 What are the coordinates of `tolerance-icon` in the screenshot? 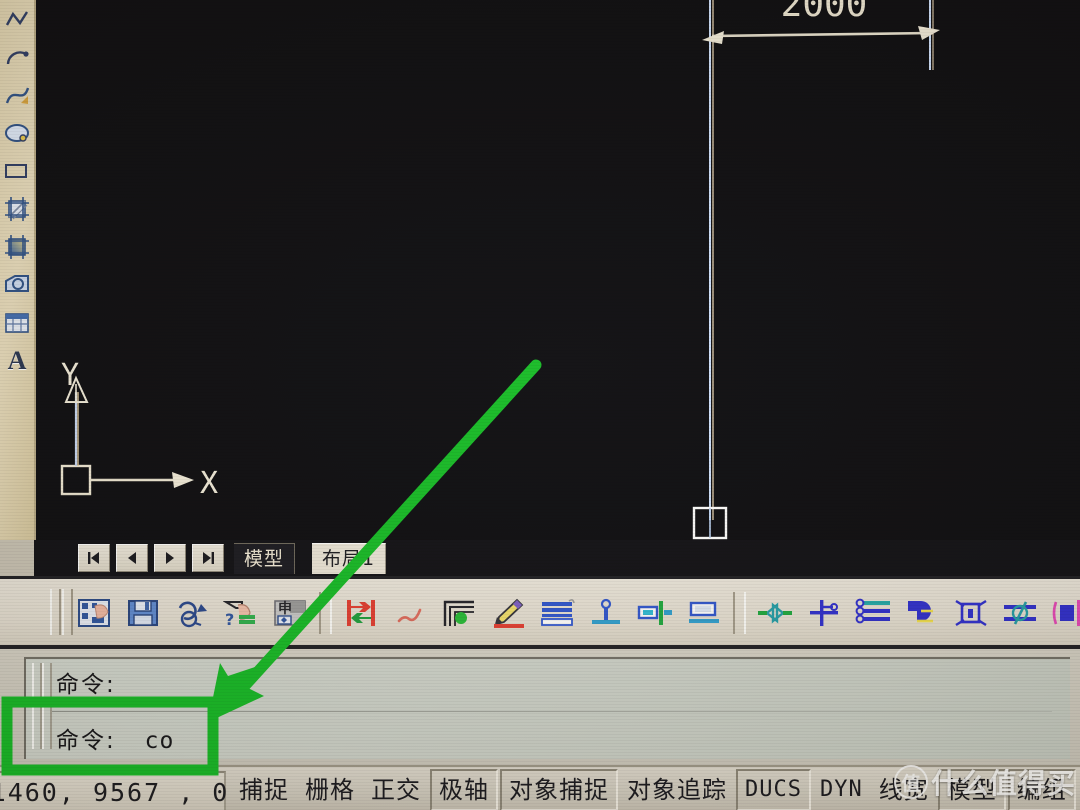 It's located at (971, 613).